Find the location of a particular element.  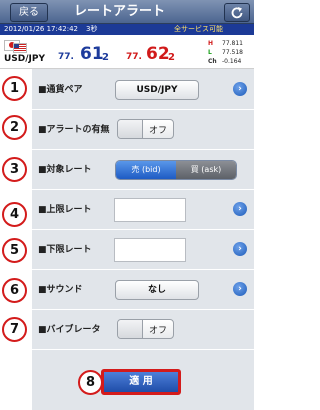

low-value: 77.518 is located at coordinates (232, 52).